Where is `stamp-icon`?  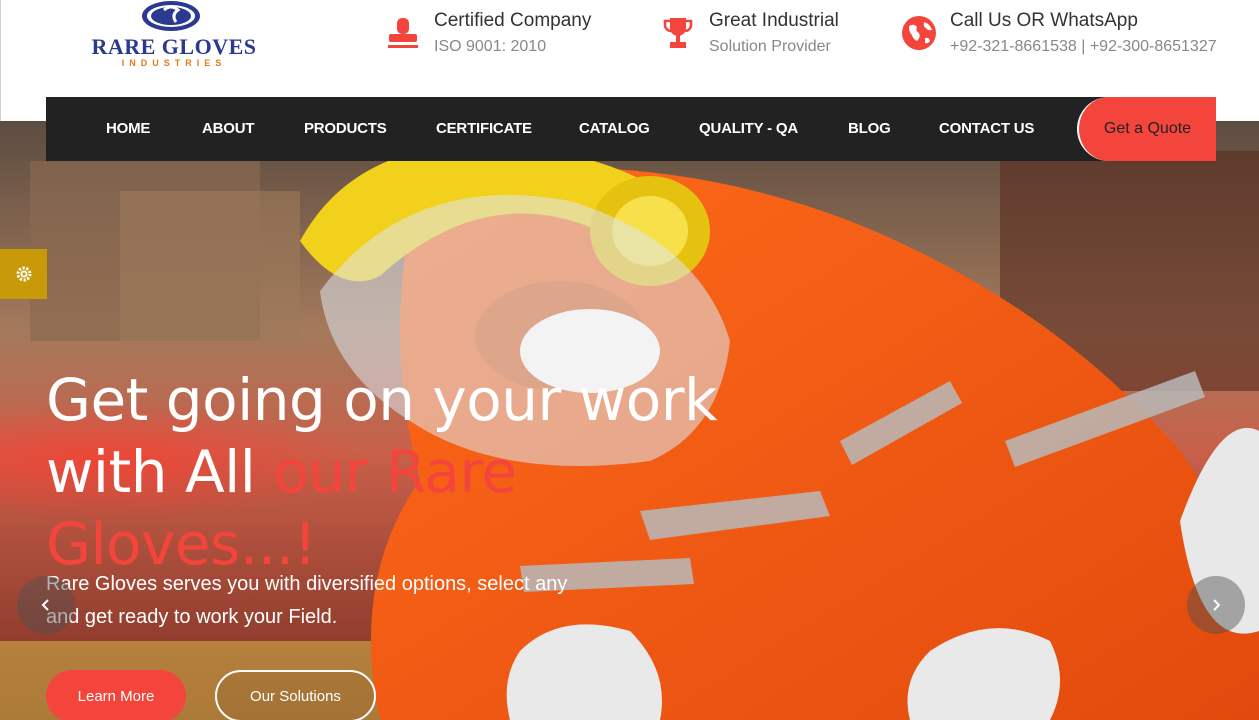
stamp-icon is located at coordinates (403, 33).